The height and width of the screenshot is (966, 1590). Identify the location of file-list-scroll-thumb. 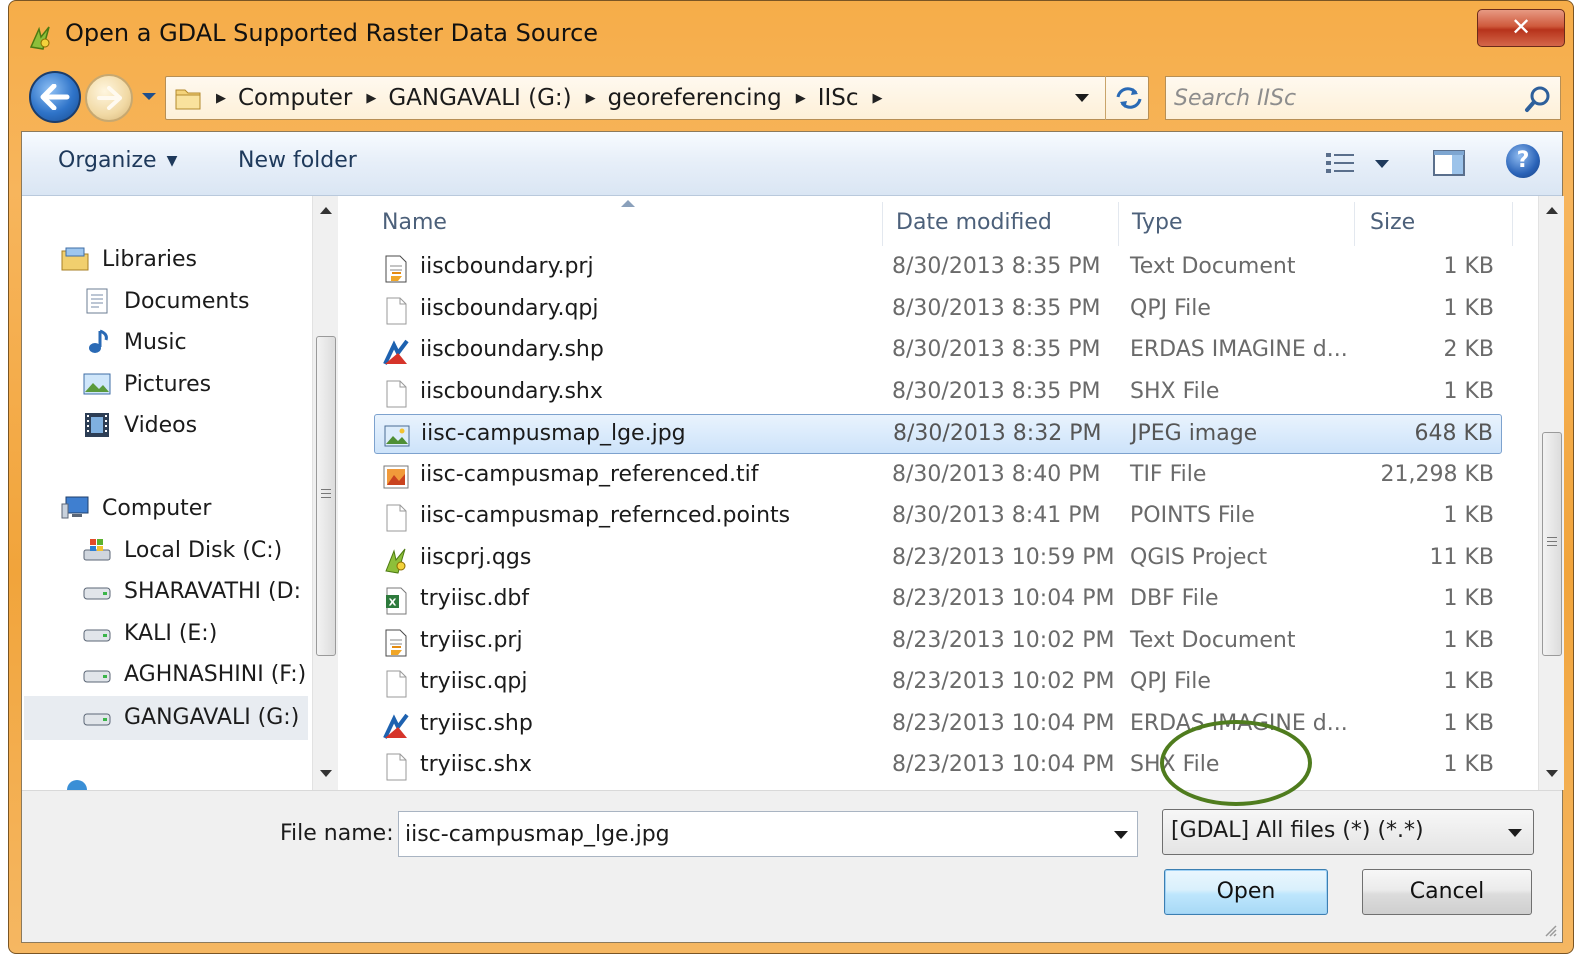
(1552, 544).